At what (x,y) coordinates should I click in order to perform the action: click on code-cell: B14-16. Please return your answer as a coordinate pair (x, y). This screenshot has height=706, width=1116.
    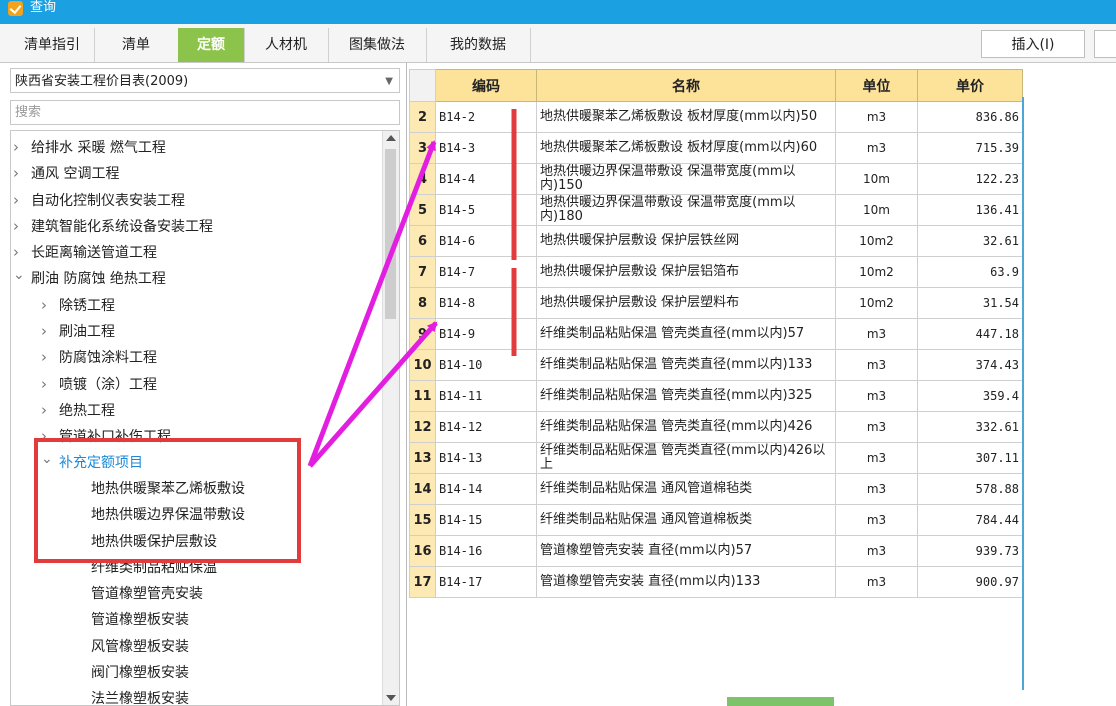
    Looking at the image, I should click on (486, 551).